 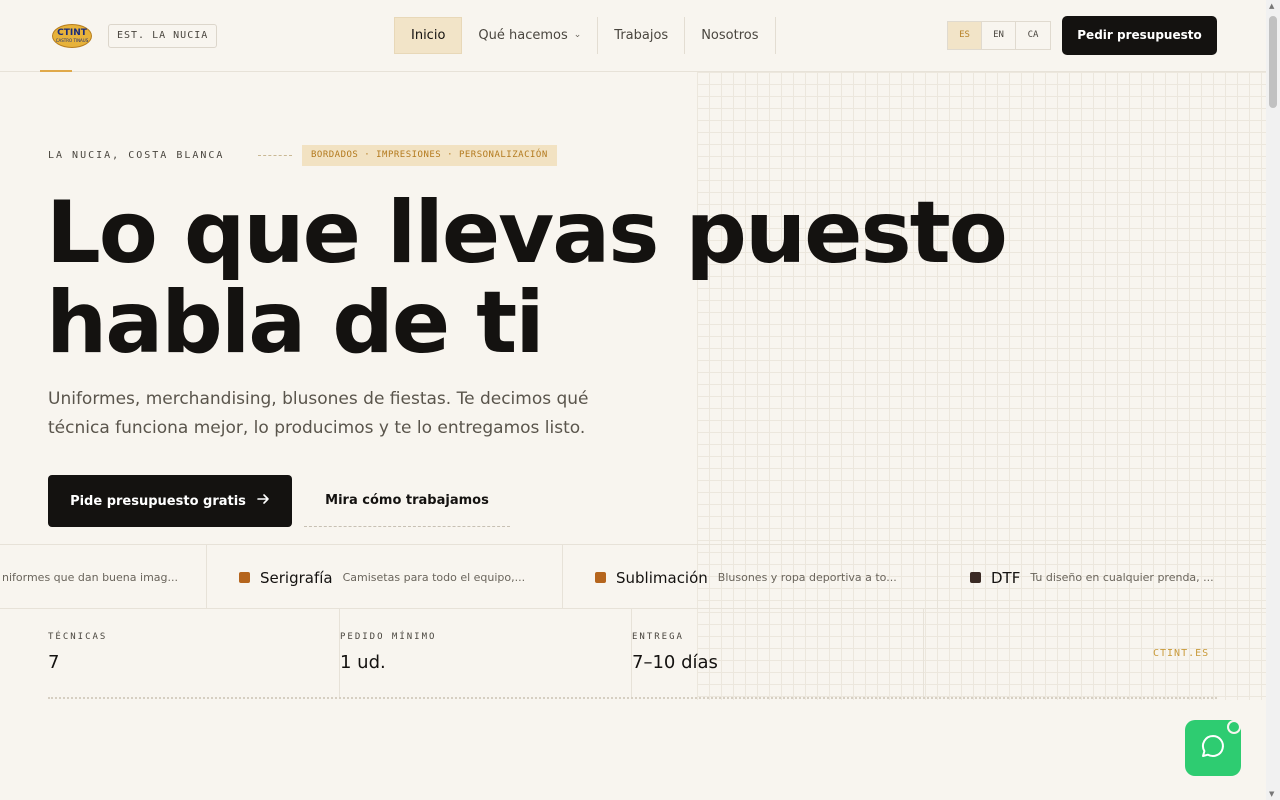 What do you see at coordinates (163, 36) in the screenshot?
I see `est-badge: EST. LA NUCIA` at bounding box center [163, 36].